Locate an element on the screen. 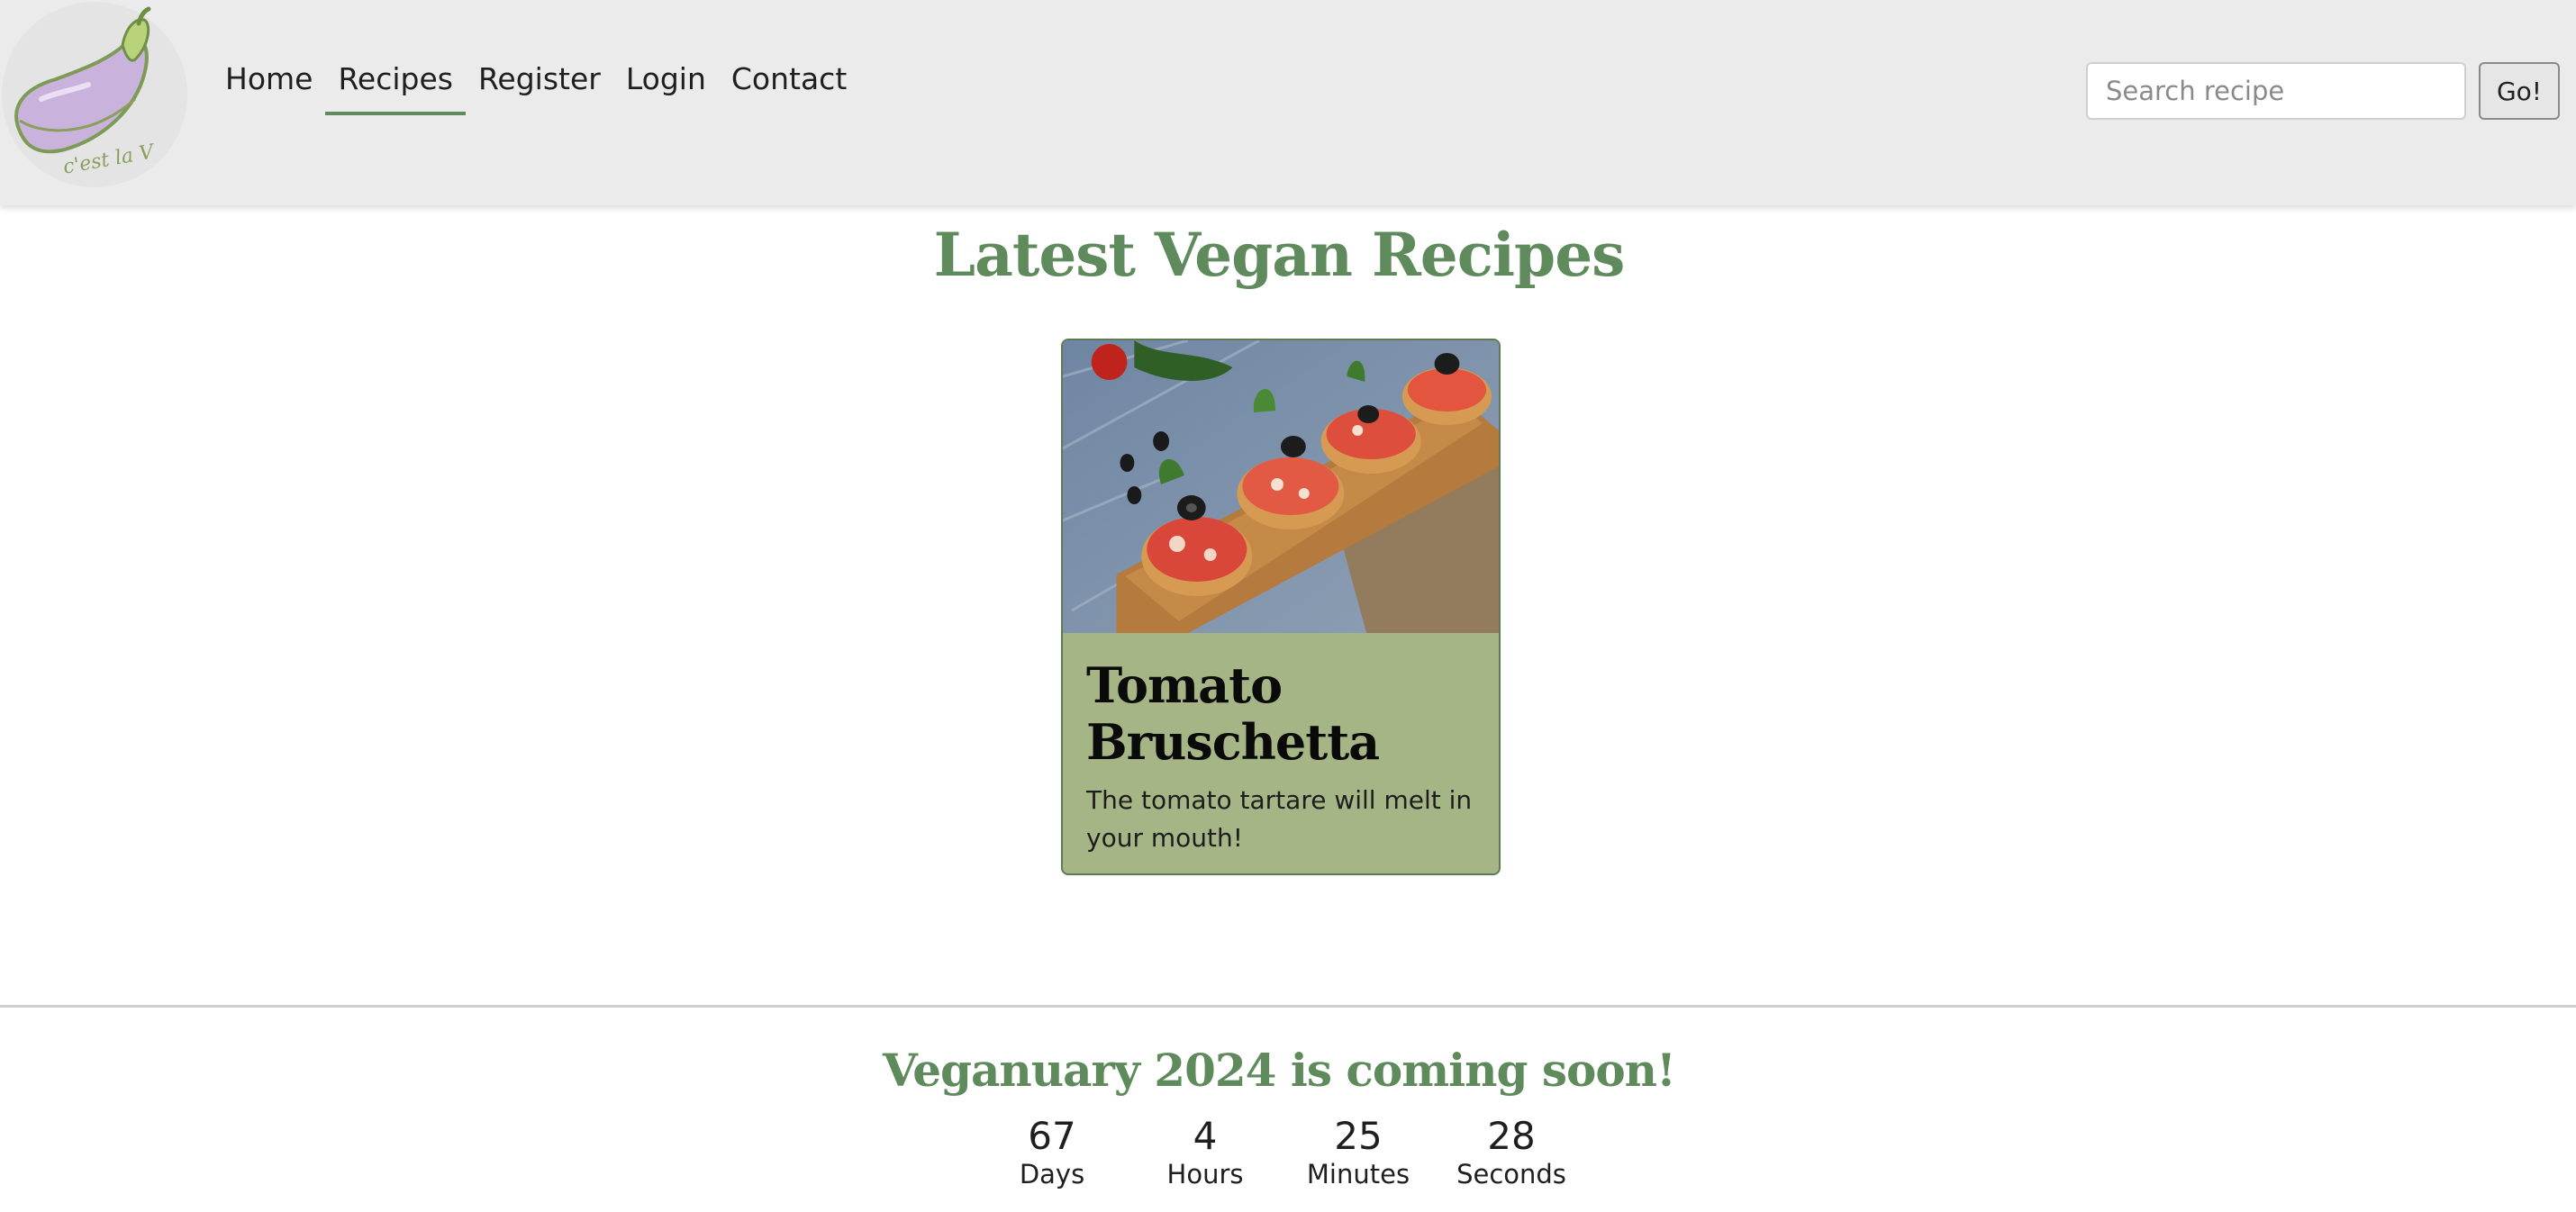  nav-link-contact: Contact is located at coordinates (789, 85).